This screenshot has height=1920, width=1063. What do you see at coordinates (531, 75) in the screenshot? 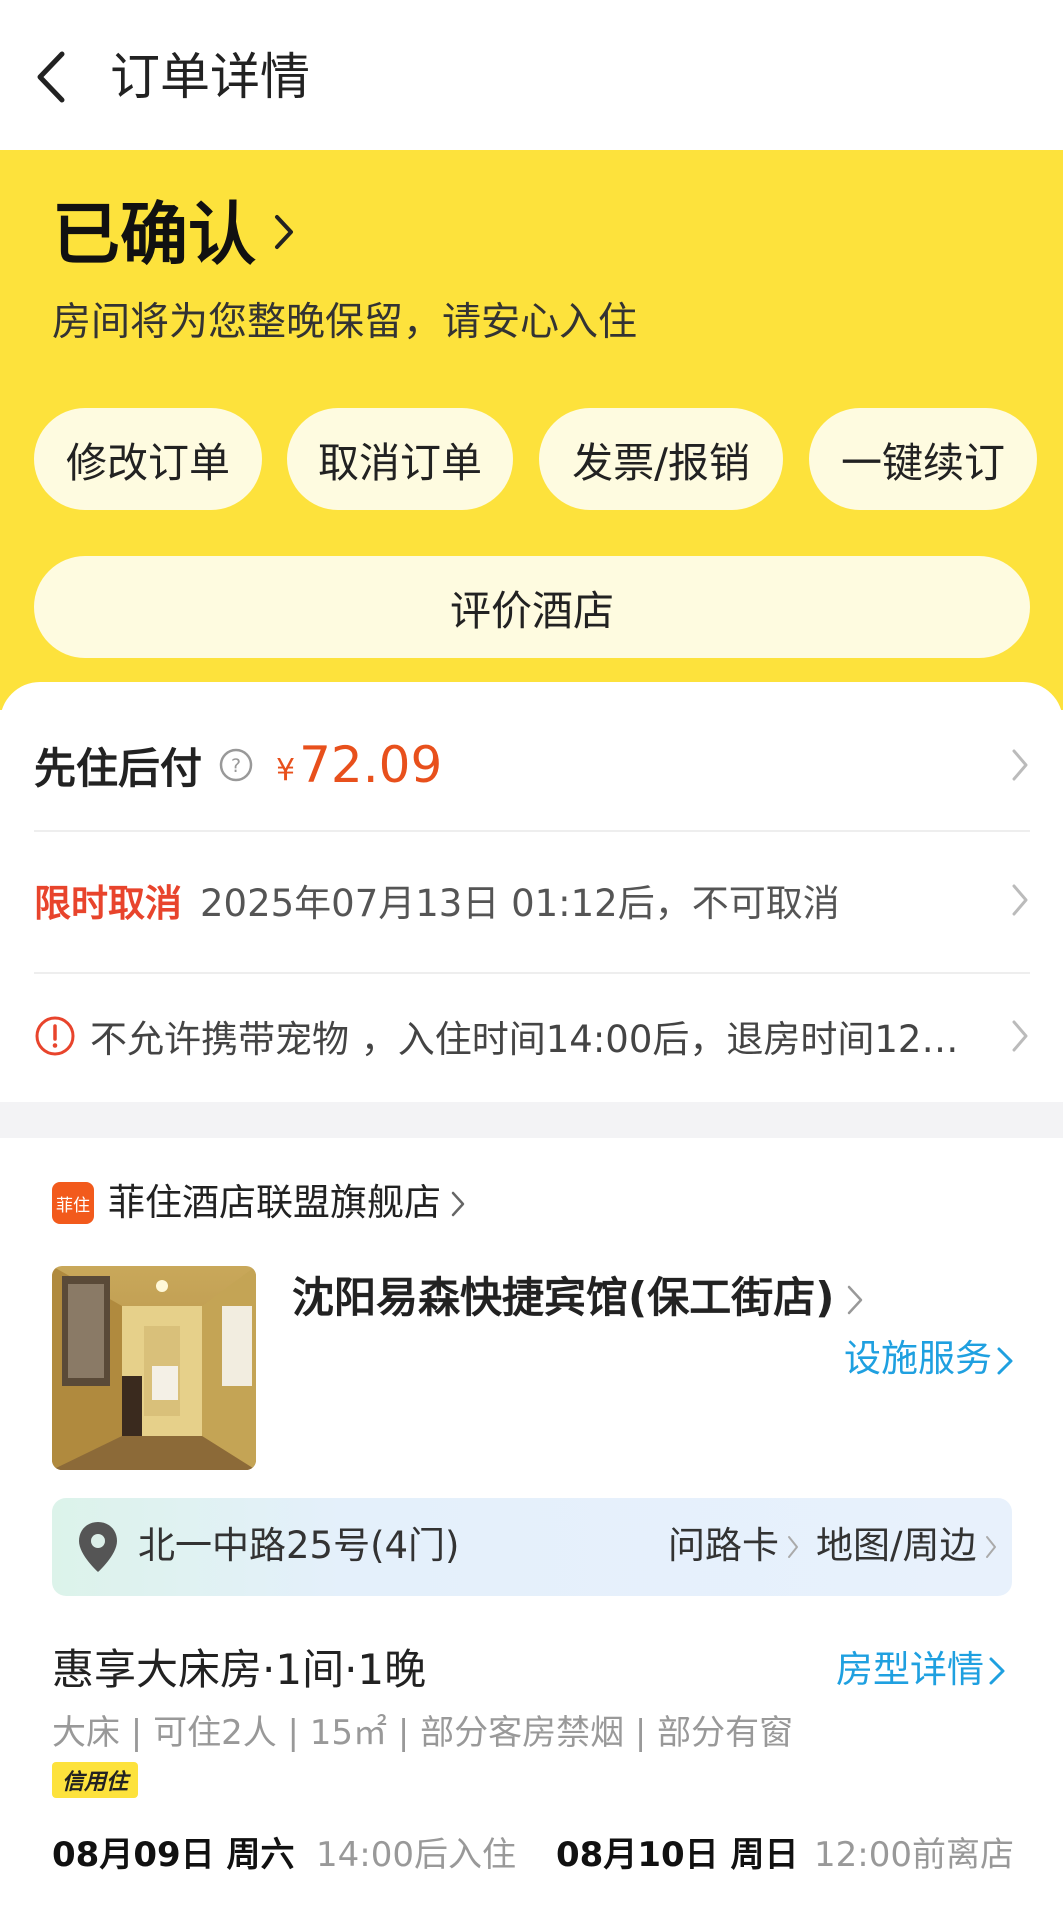
I see `top-bar: 订单详情` at bounding box center [531, 75].